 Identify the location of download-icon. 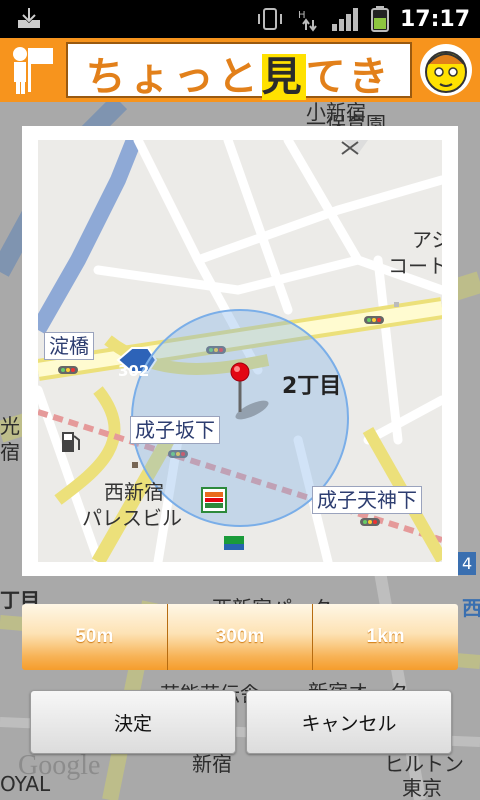
(29, 18).